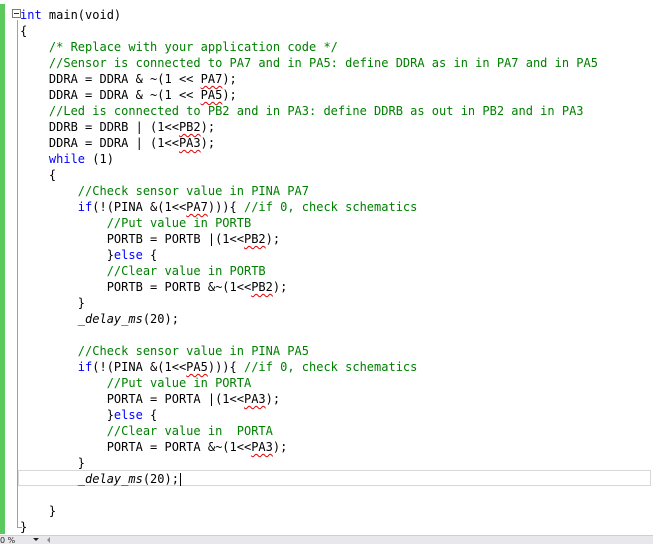 This screenshot has width=653, height=545. What do you see at coordinates (186, 271) in the screenshot?
I see `code-token: //Clear value in PORTB` at bounding box center [186, 271].